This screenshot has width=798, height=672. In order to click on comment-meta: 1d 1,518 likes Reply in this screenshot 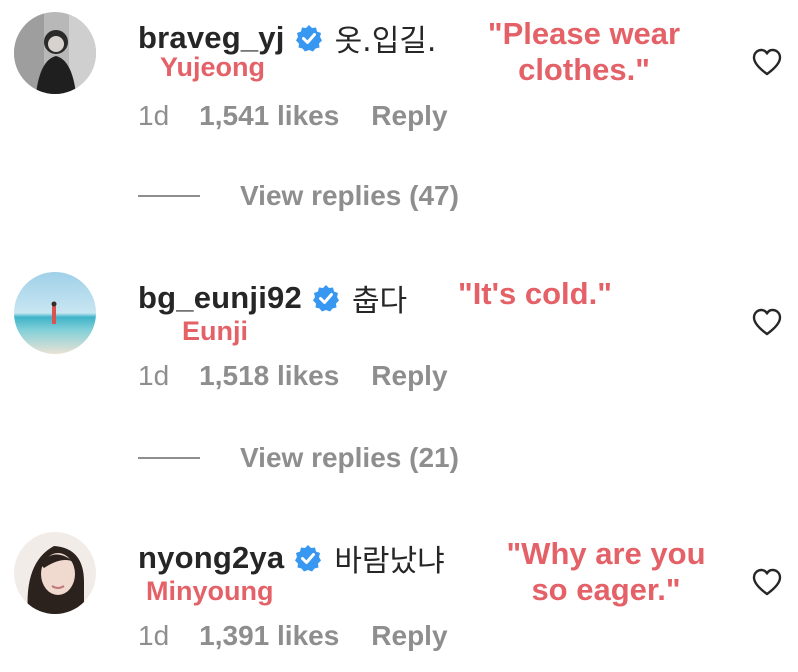, I will do `click(293, 376)`.